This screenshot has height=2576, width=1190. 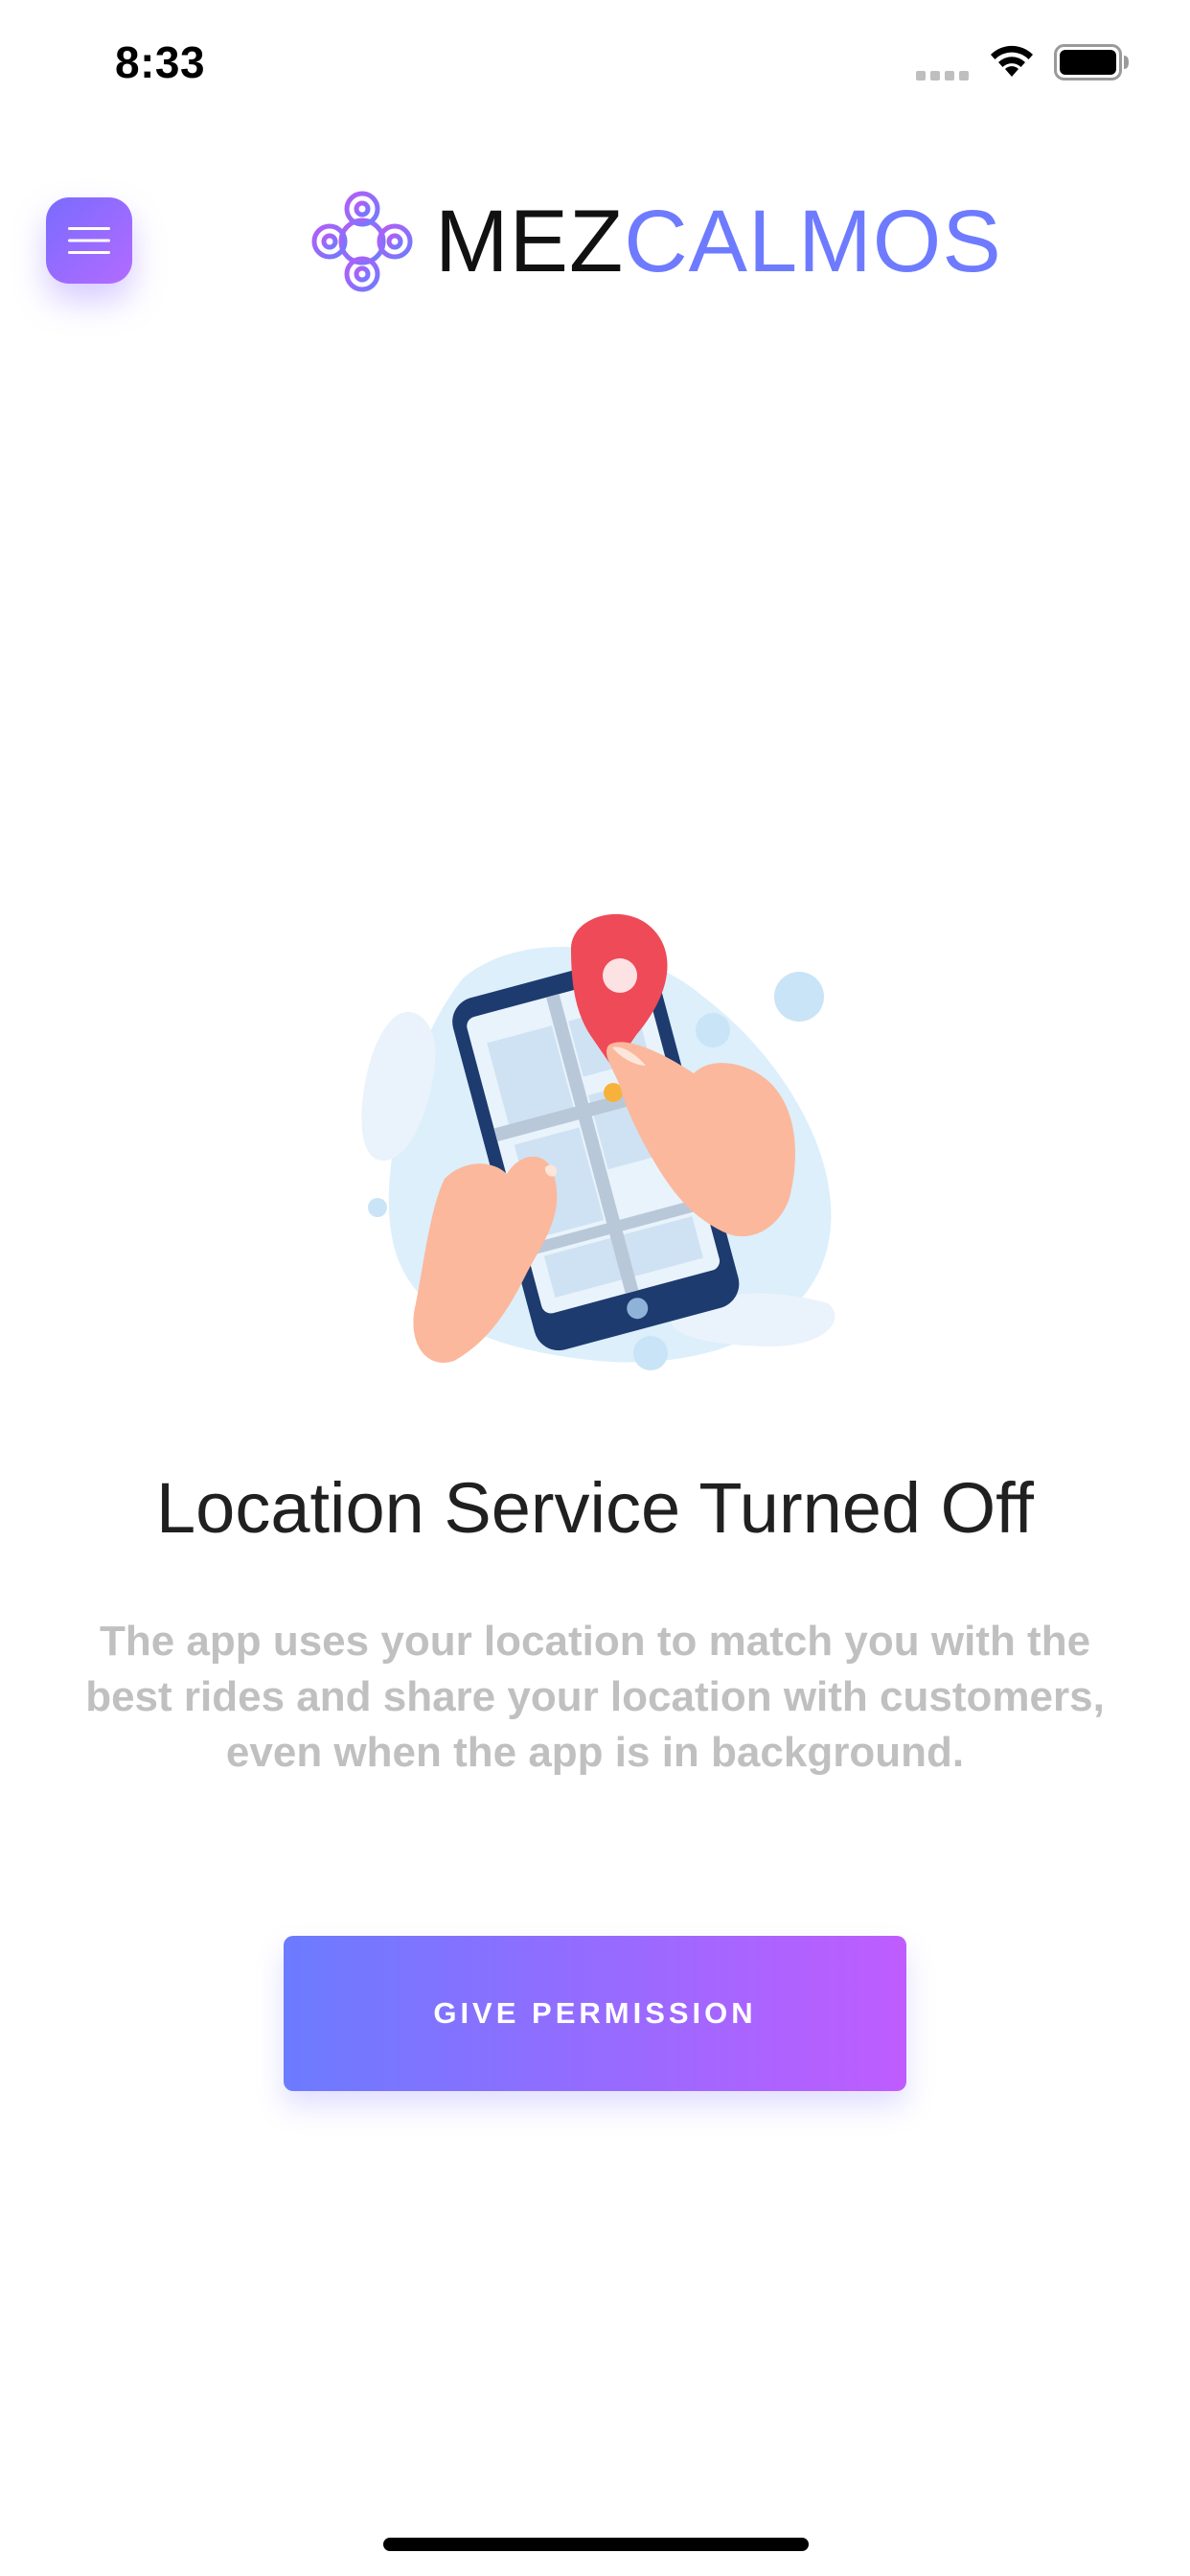 What do you see at coordinates (596, 2544) in the screenshot?
I see `home-indicator` at bounding box center [596, 2544].